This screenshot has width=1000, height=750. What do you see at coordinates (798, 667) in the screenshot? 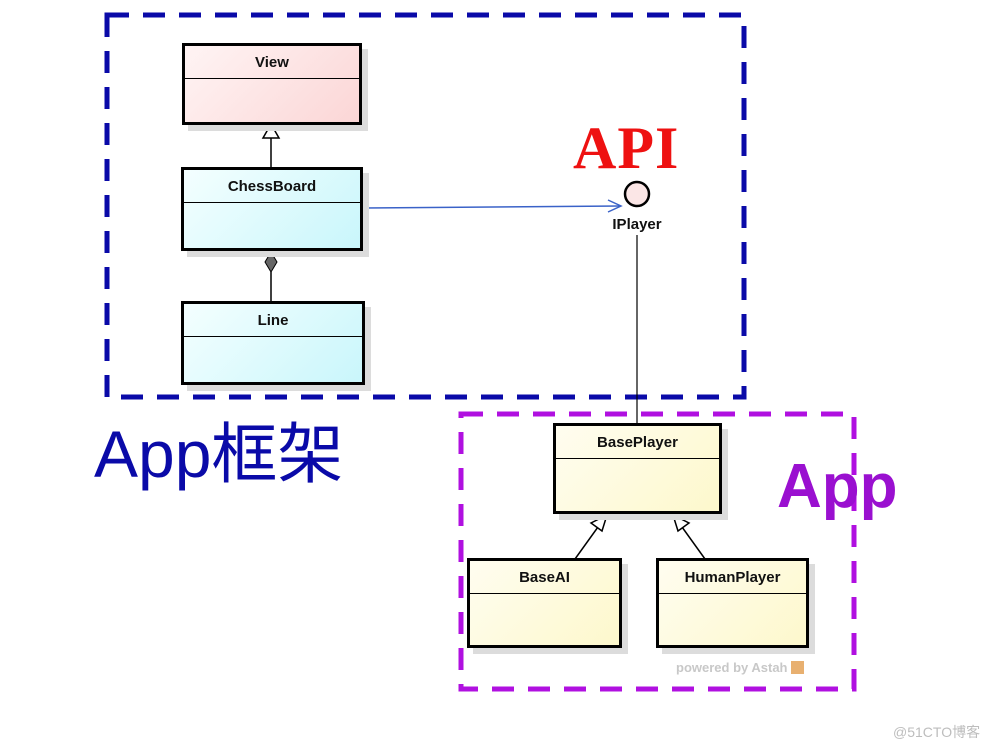
I see `astah-logo-icon` at bounding box center [798, 667].